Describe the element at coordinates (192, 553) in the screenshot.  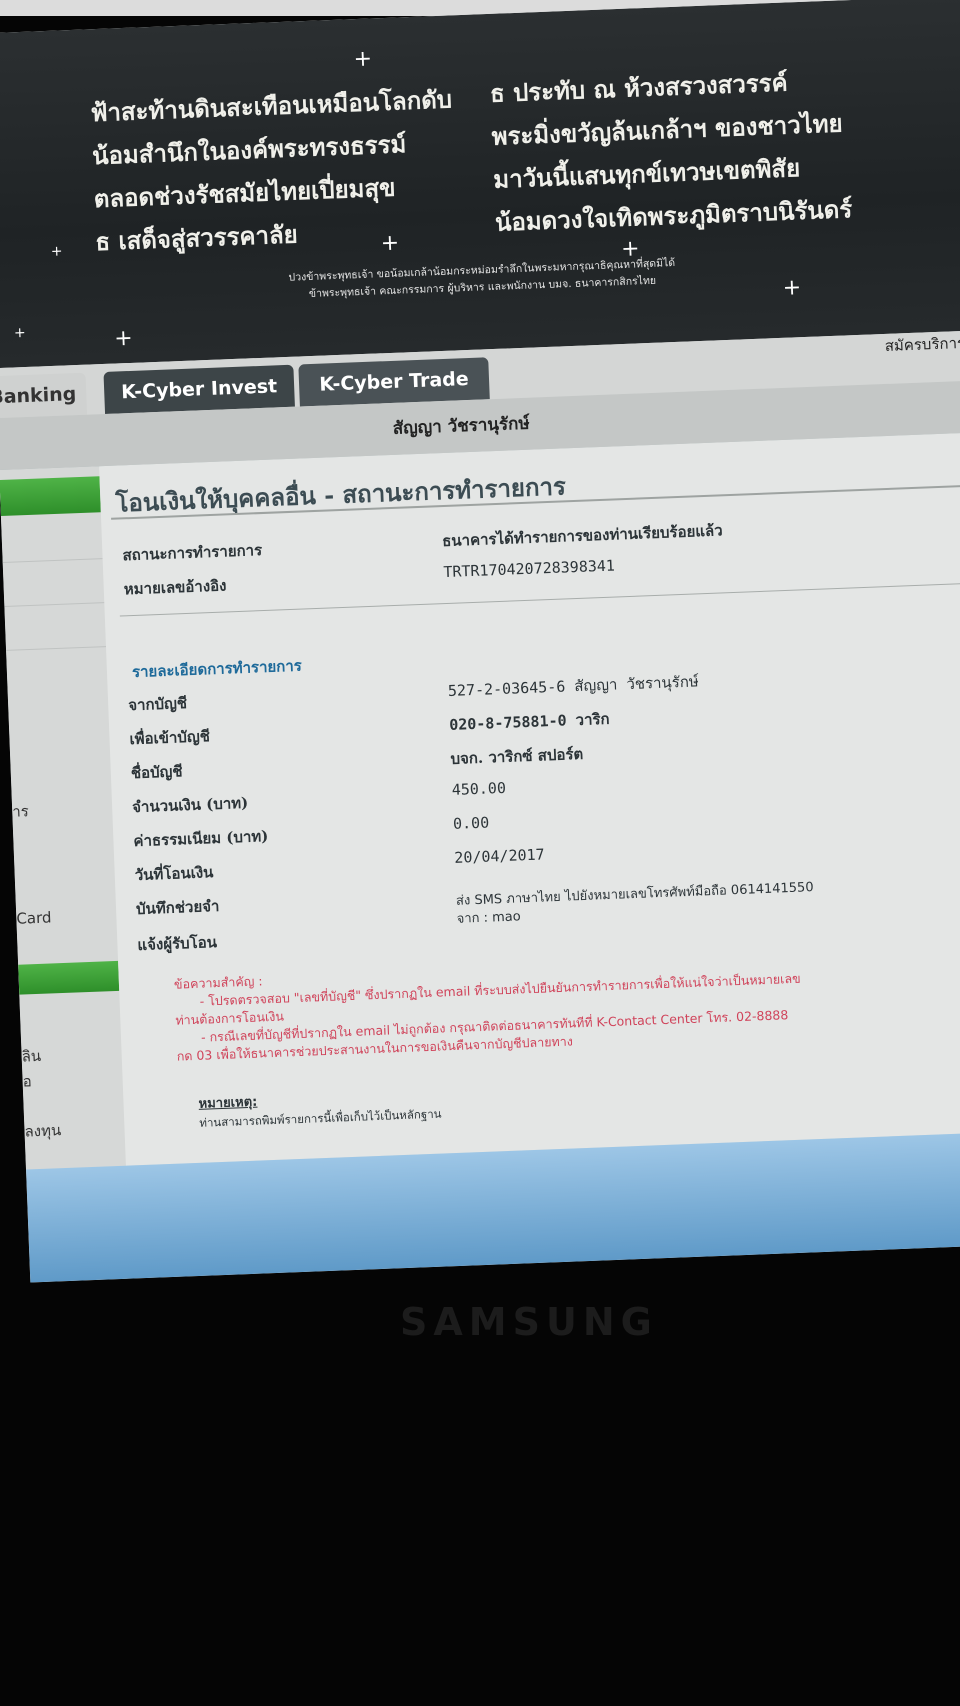
I see `status-label: สถานะการทำรายการ` at that location.